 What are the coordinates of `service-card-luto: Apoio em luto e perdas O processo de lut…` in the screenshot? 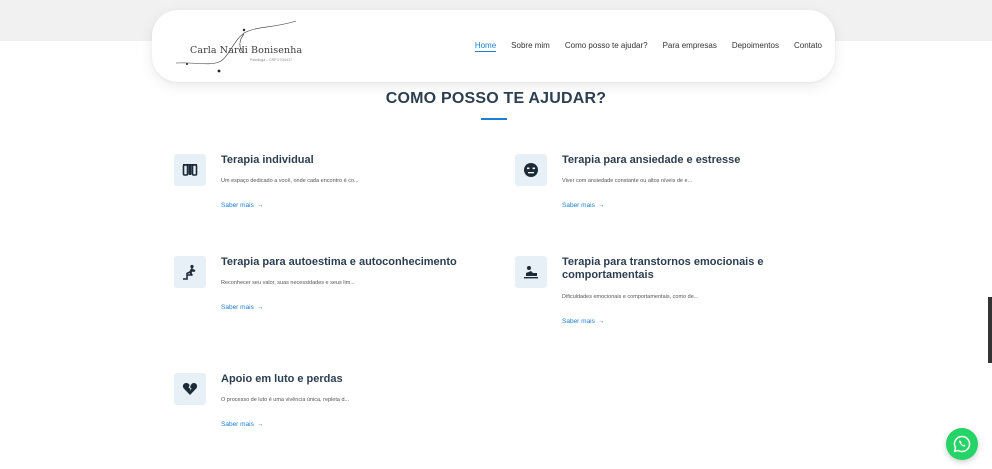 It's located at (324, 403).